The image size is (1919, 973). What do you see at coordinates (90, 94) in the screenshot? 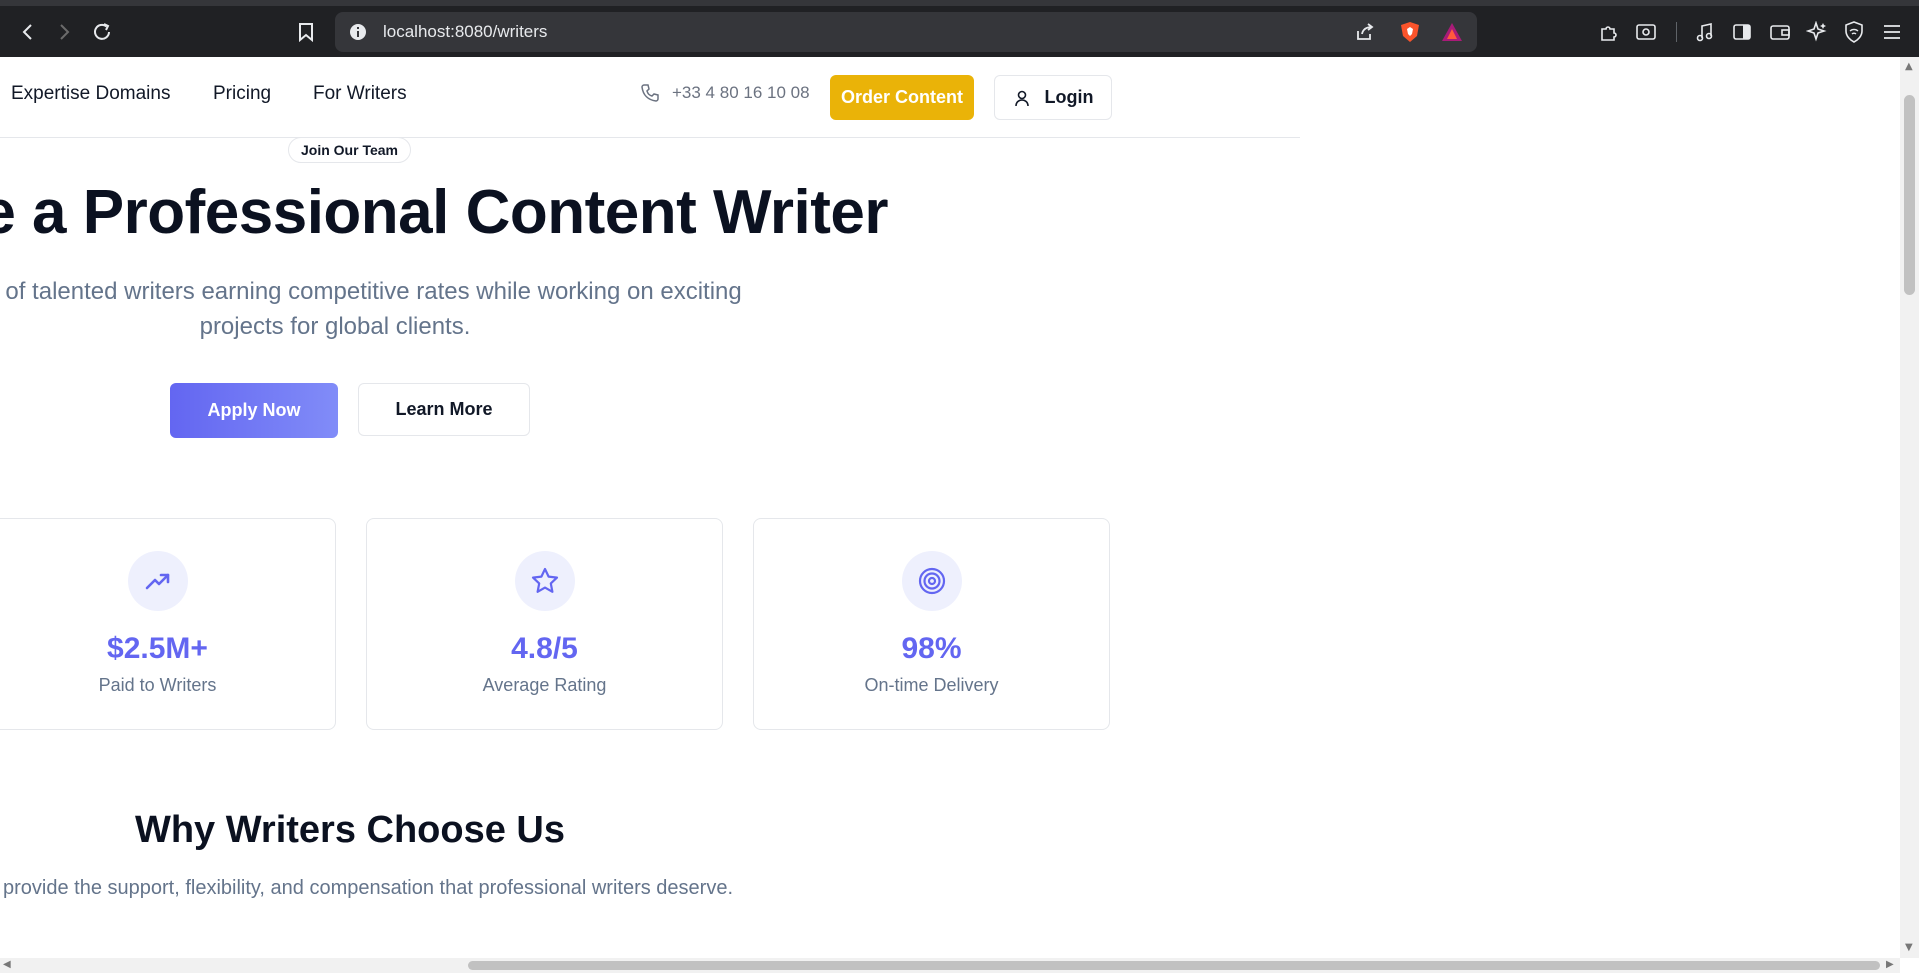
I see `nav-expertise-domains: Expertise Domains` at bounding box center [90, 94].